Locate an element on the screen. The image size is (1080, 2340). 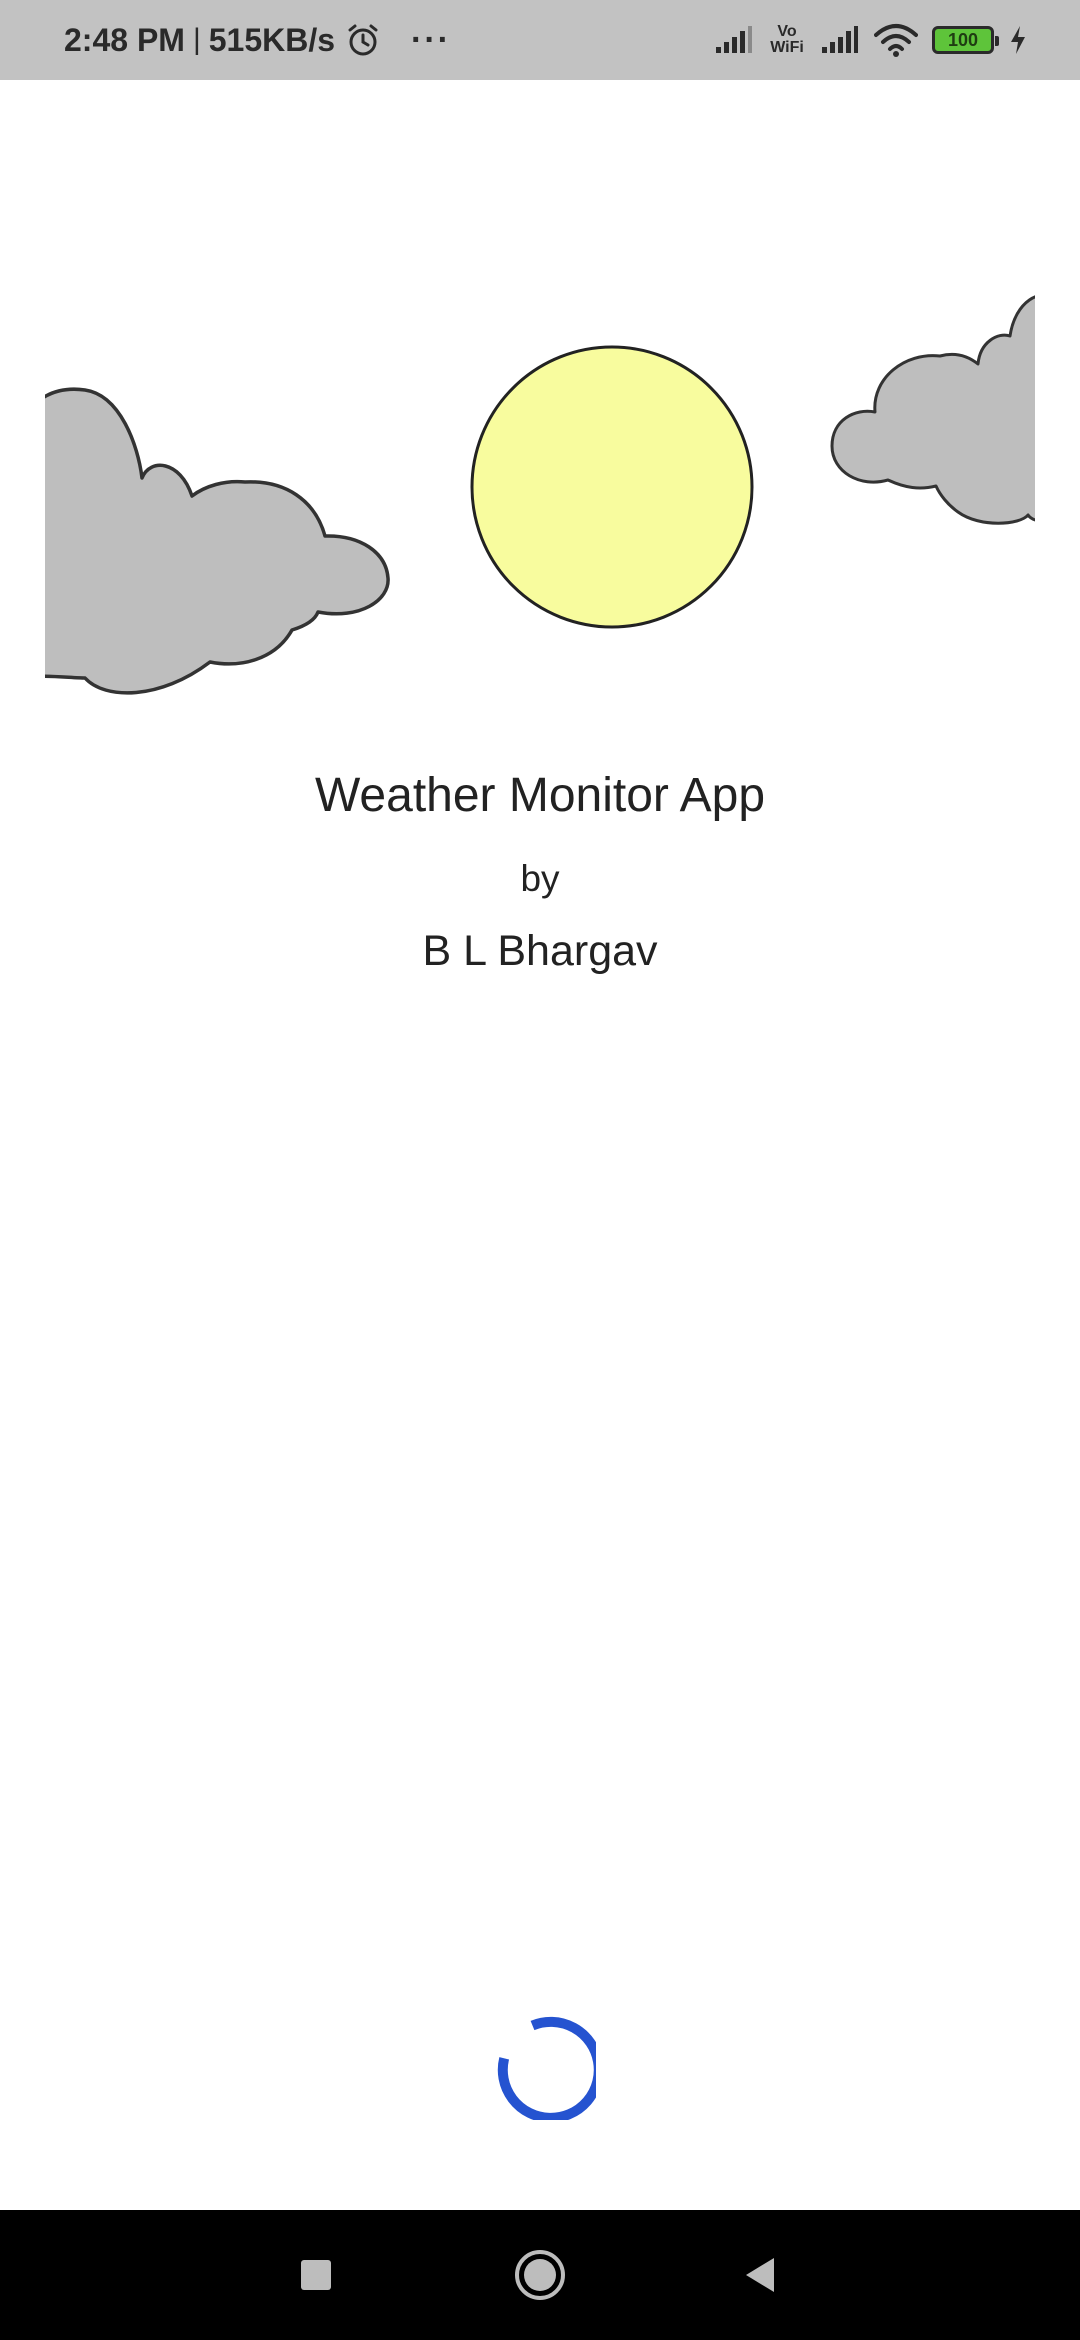
recent-apps-icon is located at coordinates (316, 2275).